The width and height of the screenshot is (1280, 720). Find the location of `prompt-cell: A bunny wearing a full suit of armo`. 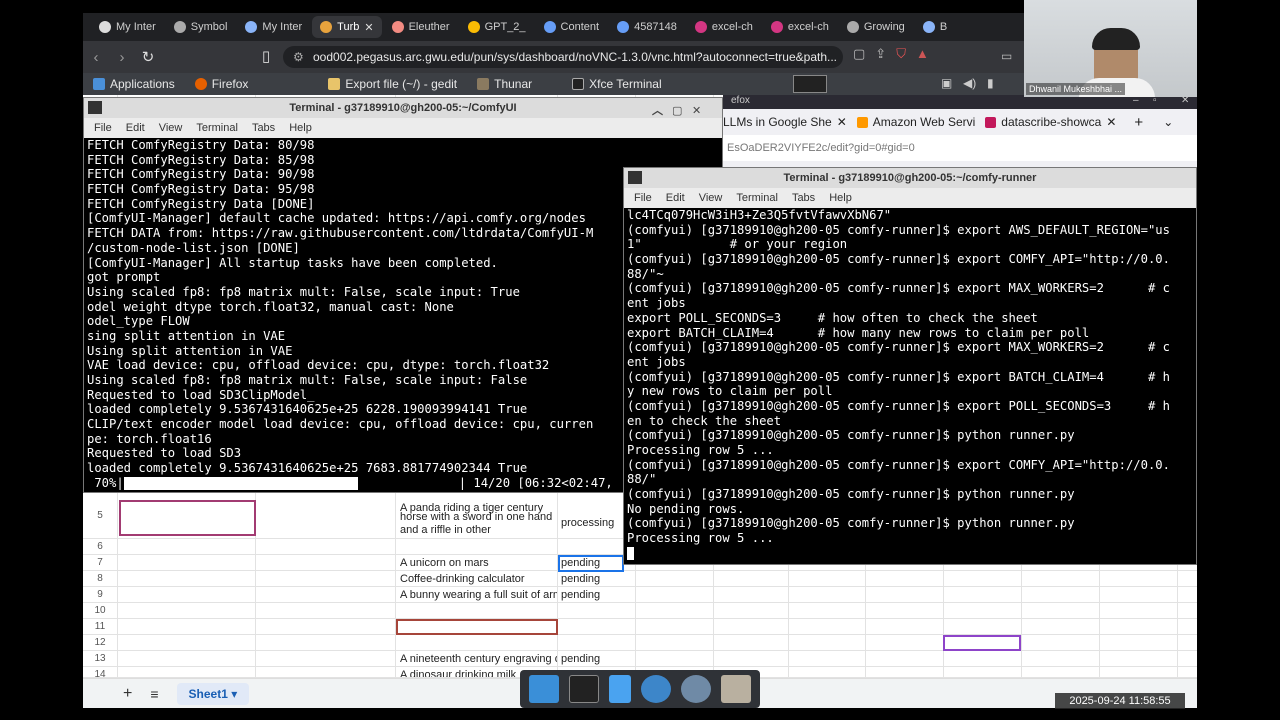

prompt-cell: A bunny wearing a full suit of armo is located at coordinates (478, 595).